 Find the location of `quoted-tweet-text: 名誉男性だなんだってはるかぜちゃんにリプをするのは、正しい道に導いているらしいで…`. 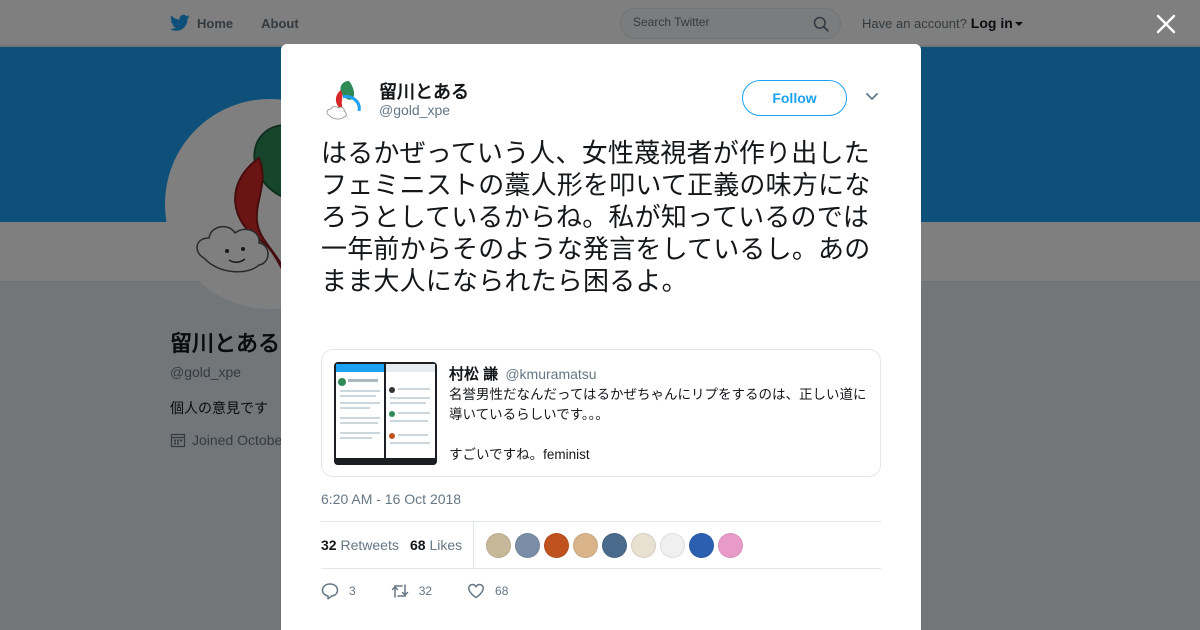

quoted-tweet-text: 名誉男性だなんだってはるかぜちゃんにリプをするのは、正しい道に導いているらしいで… is located at coordinates (658, 424).